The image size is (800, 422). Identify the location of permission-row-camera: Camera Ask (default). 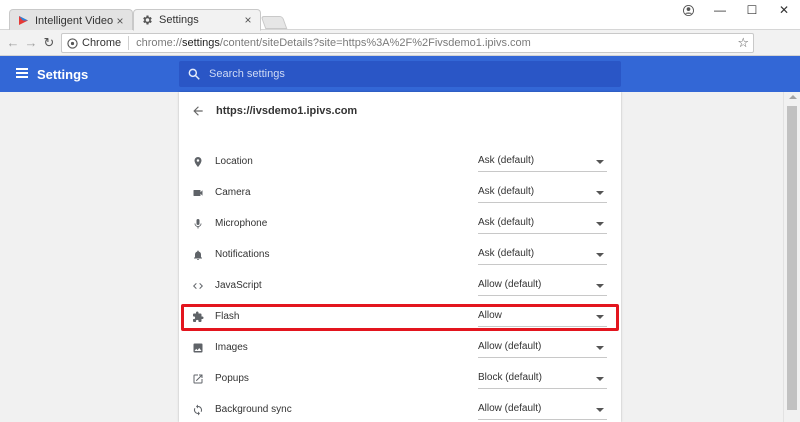
(400, 193).